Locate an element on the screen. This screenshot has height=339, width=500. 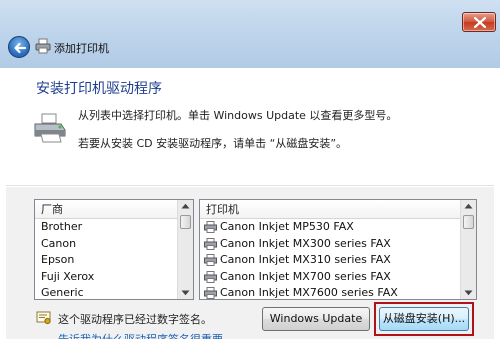
printer-item-label: Canon Inkjet MX300 series FAX is located at coordinates (305, 243).